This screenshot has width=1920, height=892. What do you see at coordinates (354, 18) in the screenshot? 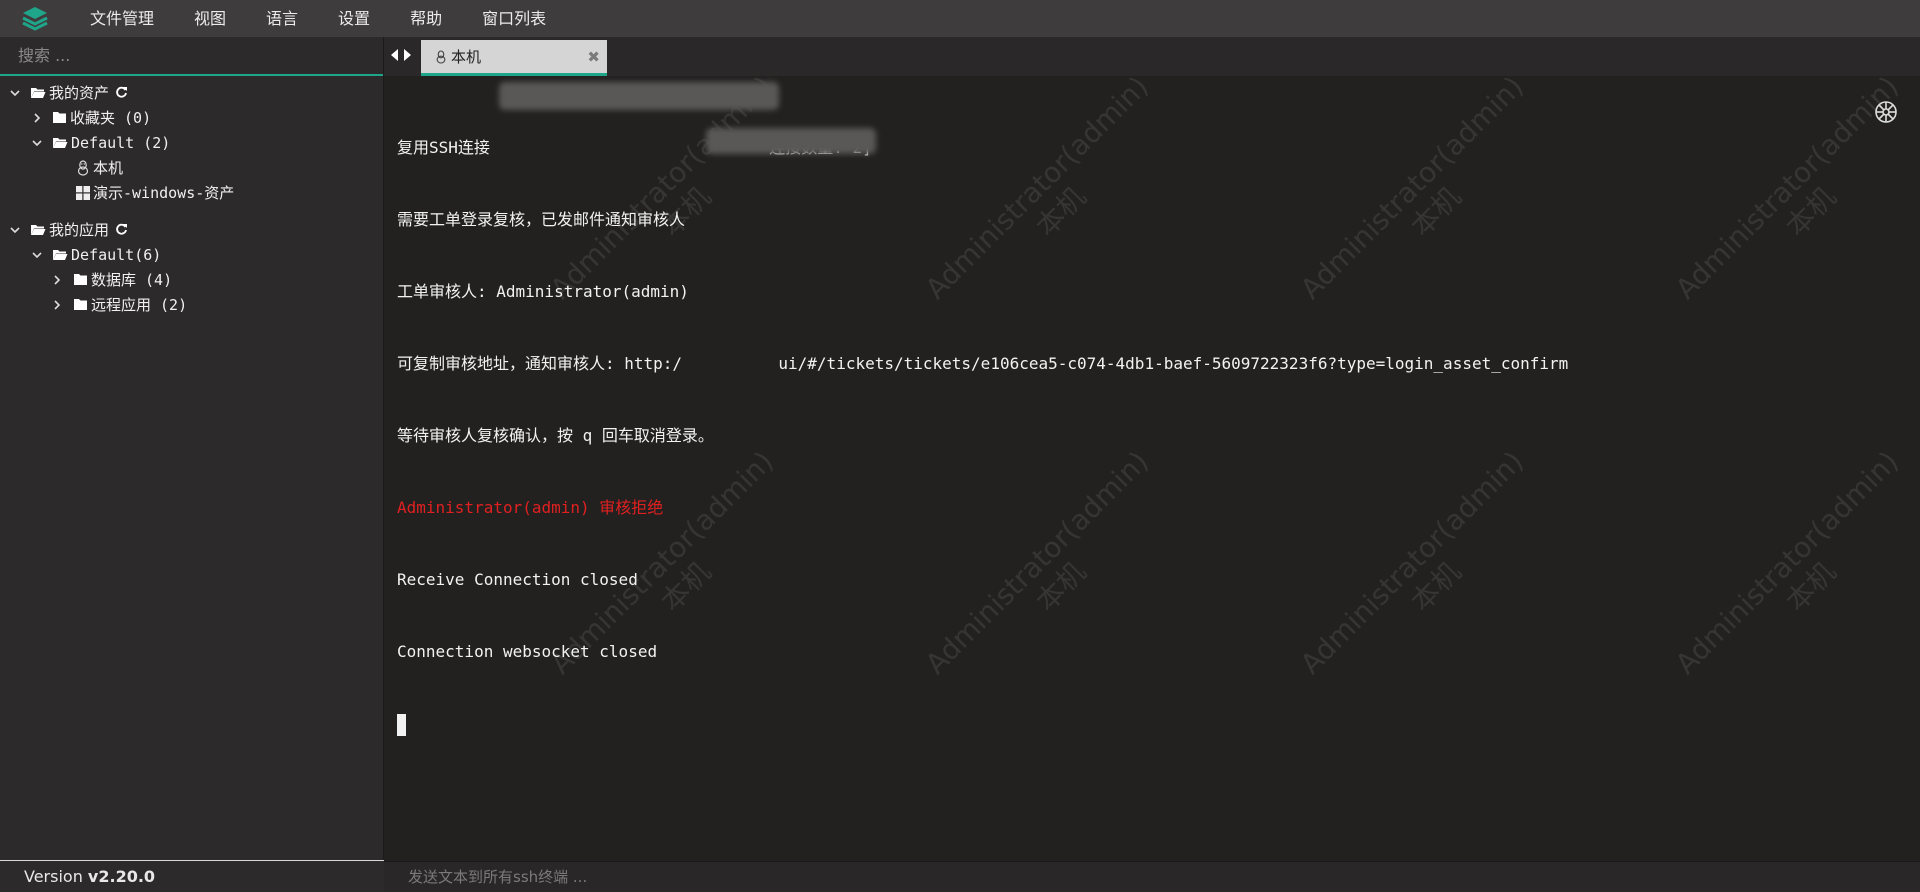
I see `menu-settings: 设置` at bounding box center [354, 18].